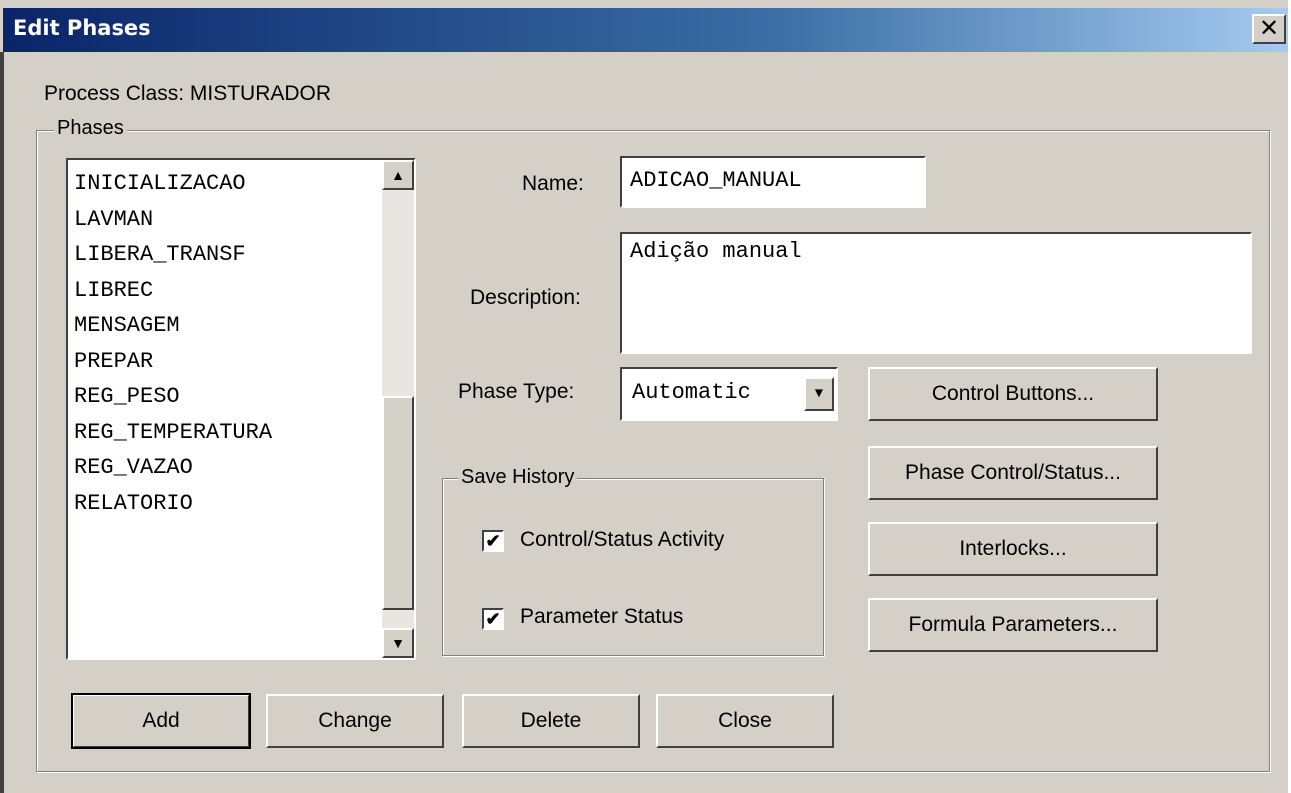 Image resolution: width=1291 pixels, height=793 pixels. What do you see at coordinates (936, 293) in the screenshot?
I see `description-field: Adição manual` at bounding box center [936, 293].